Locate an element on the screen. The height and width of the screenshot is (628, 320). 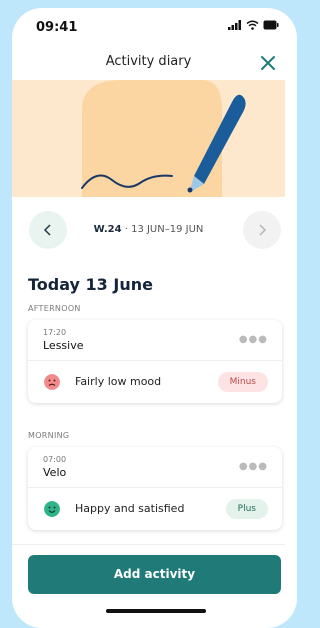
status-icons is located at coordinates (253, 25).